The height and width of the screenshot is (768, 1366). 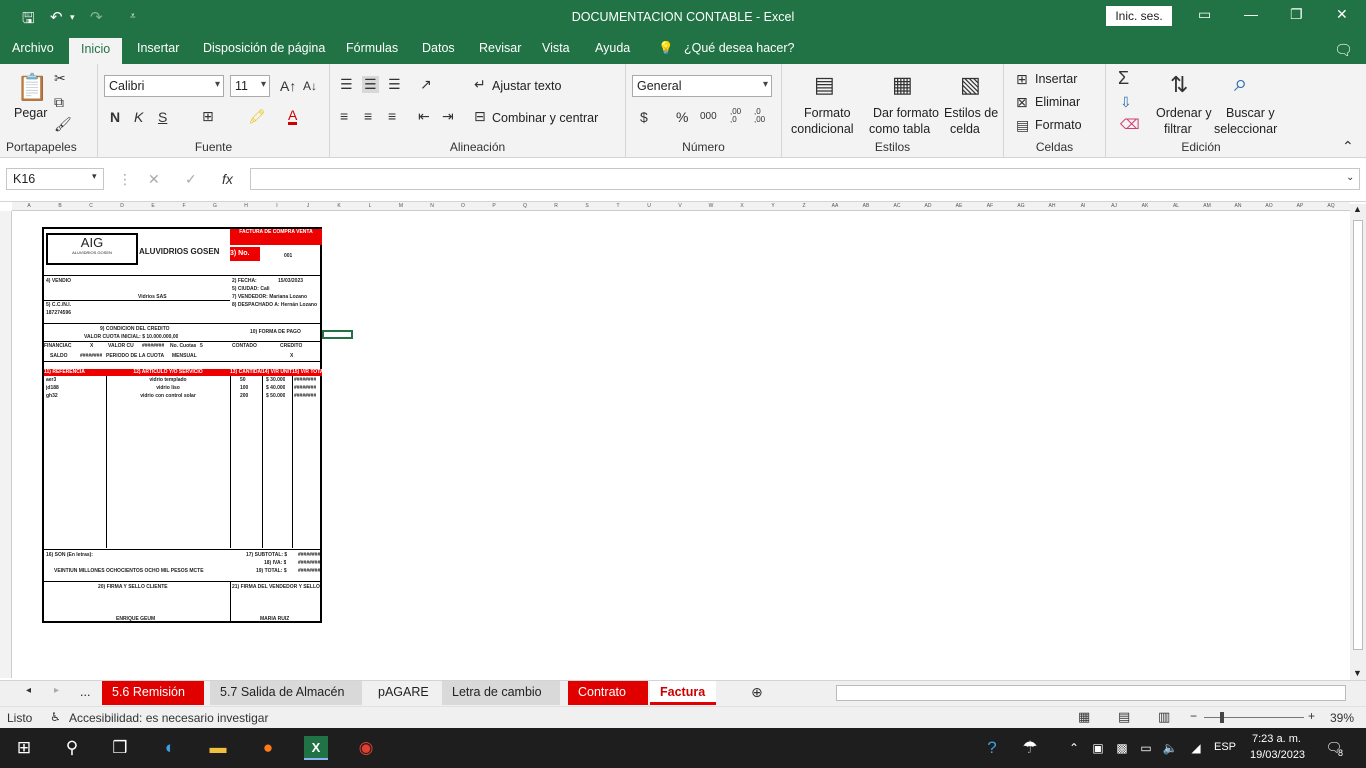 What do you see at coordinates (308, 206) in the screenshot?
I see `column-header: J` at bounding box center [308, 206].